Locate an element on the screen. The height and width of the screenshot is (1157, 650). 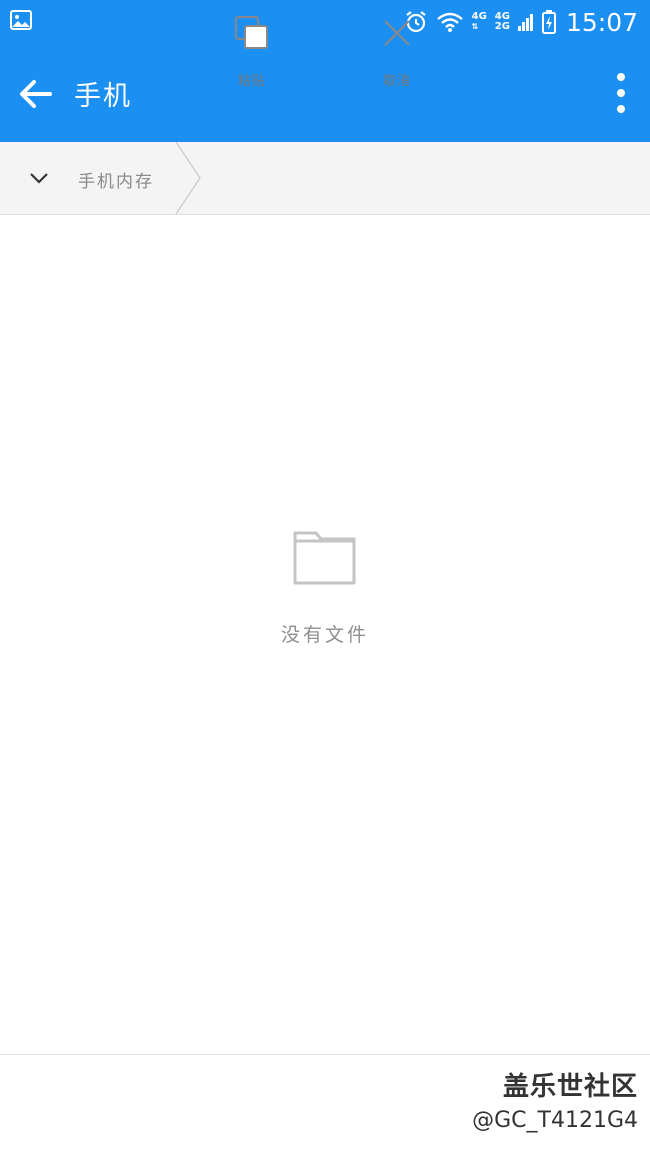
paste-button: 粘贴 is located at coordinates (252, 54).